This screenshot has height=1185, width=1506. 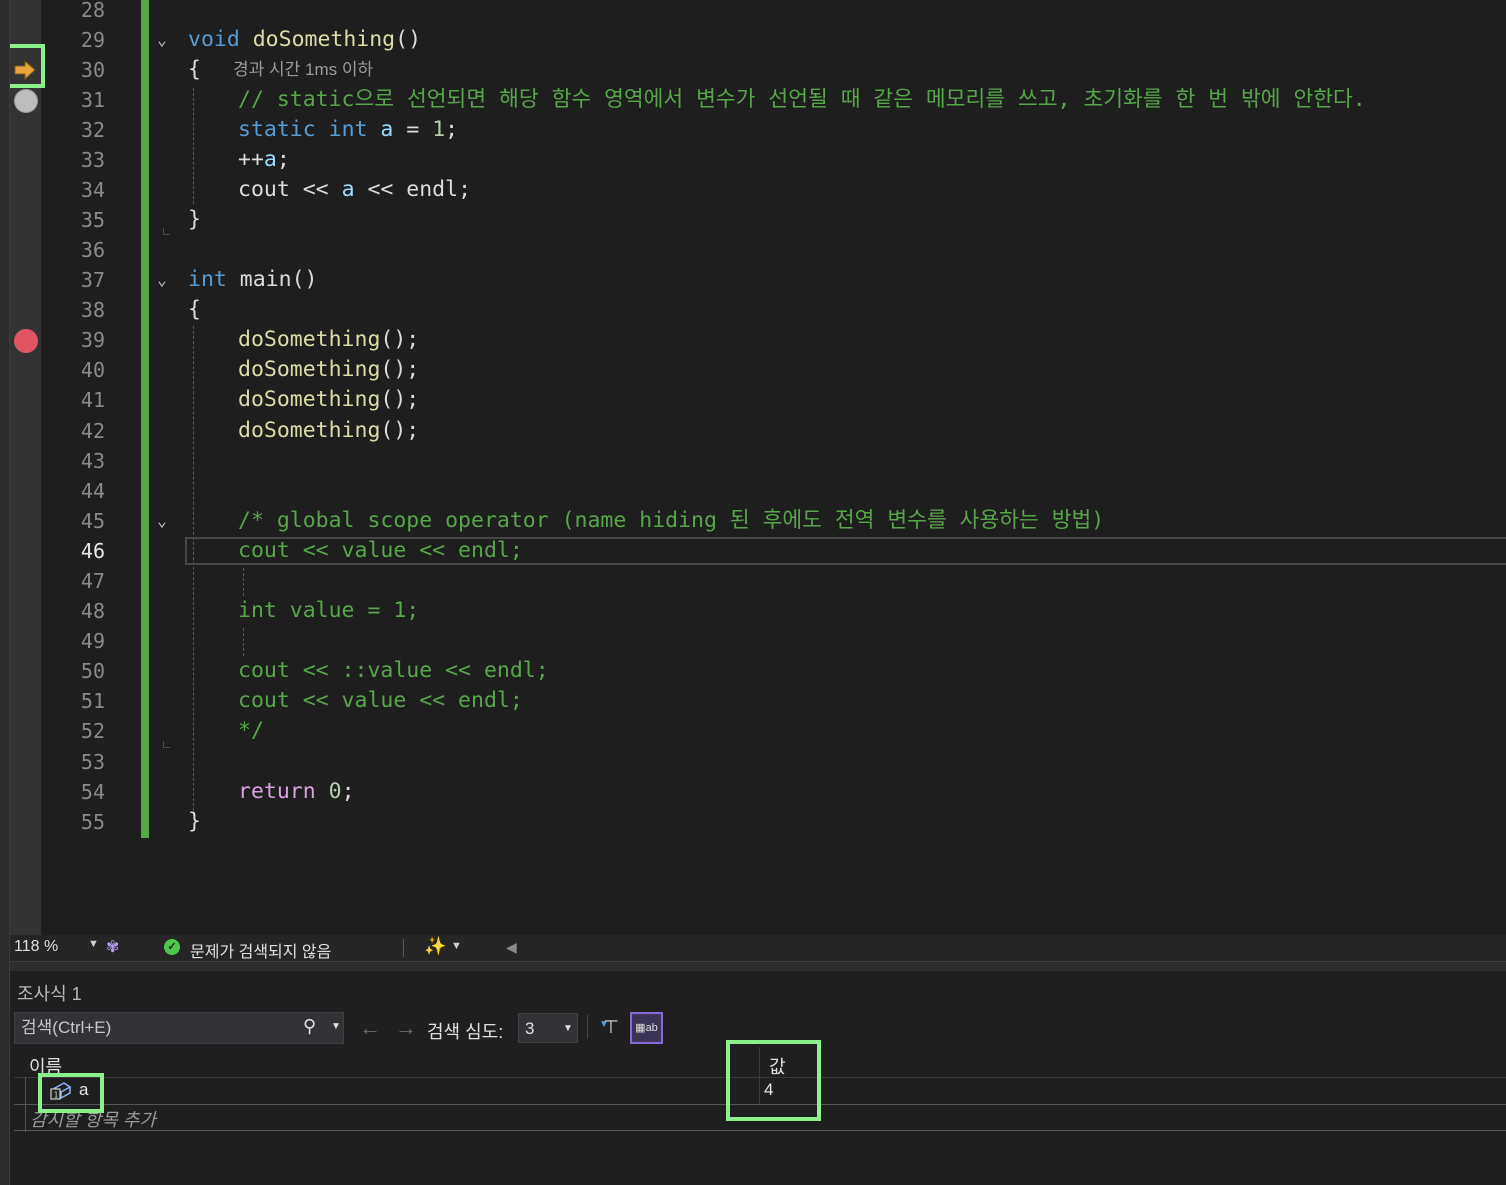 I want to click on comment: int value = 1;, so click(x=329, y=610).